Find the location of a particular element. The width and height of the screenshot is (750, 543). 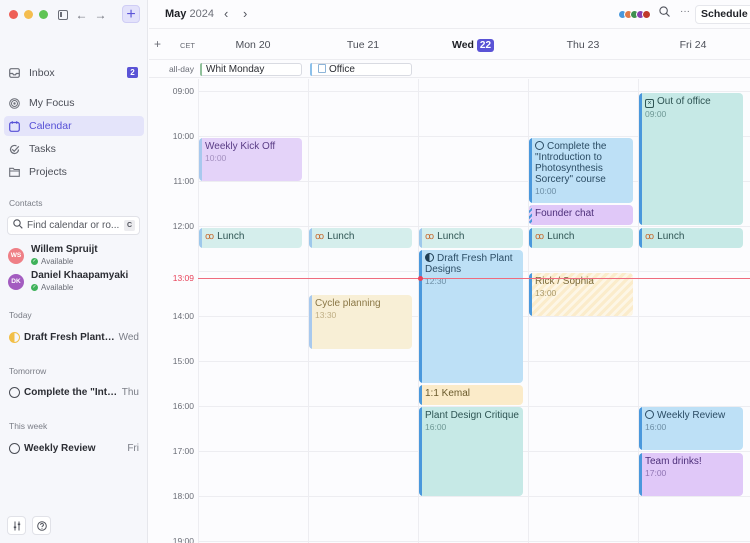

calendar-toolbar: May 2024 ‹ › ··· Schedule is located at coordinates (449, 14).